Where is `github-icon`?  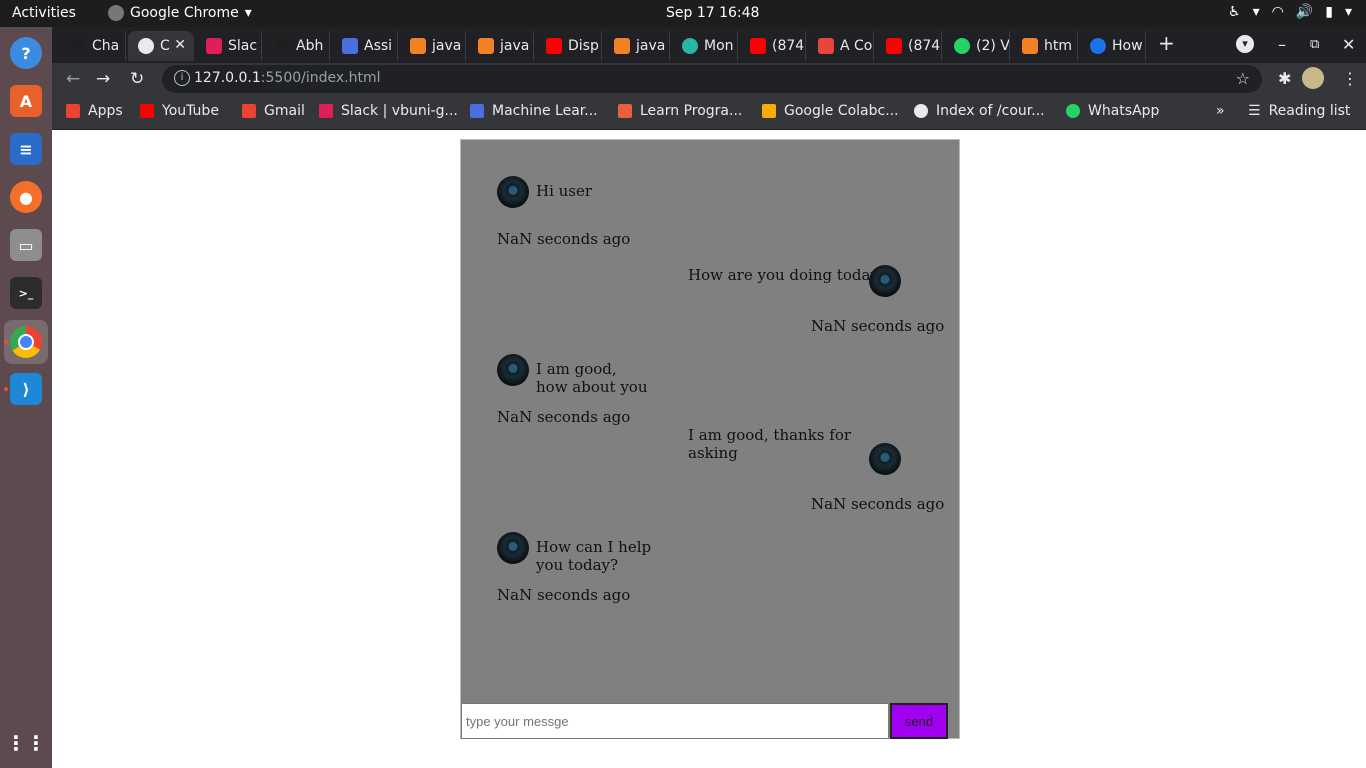 github-icon is located at coordinates (282, 46).